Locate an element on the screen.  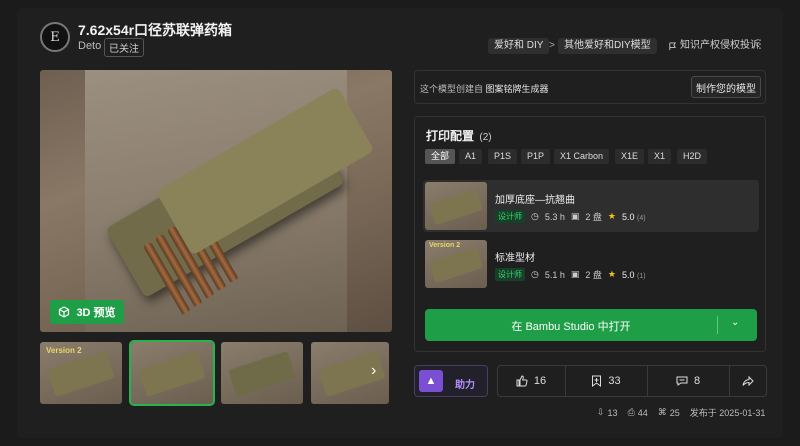
filter-chip-x1: X1 is located at coordinates (660, 156).